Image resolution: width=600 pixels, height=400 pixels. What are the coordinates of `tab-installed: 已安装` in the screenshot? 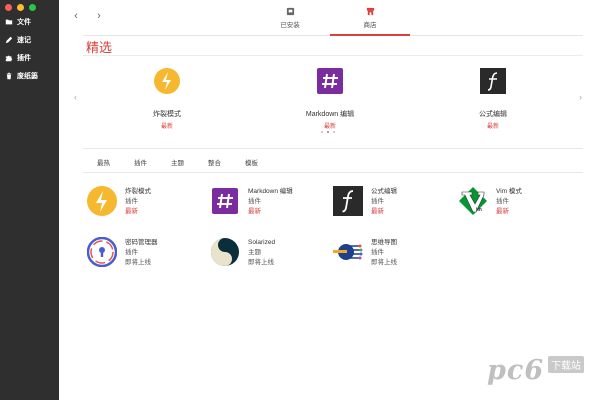 It's located at (290, 21).